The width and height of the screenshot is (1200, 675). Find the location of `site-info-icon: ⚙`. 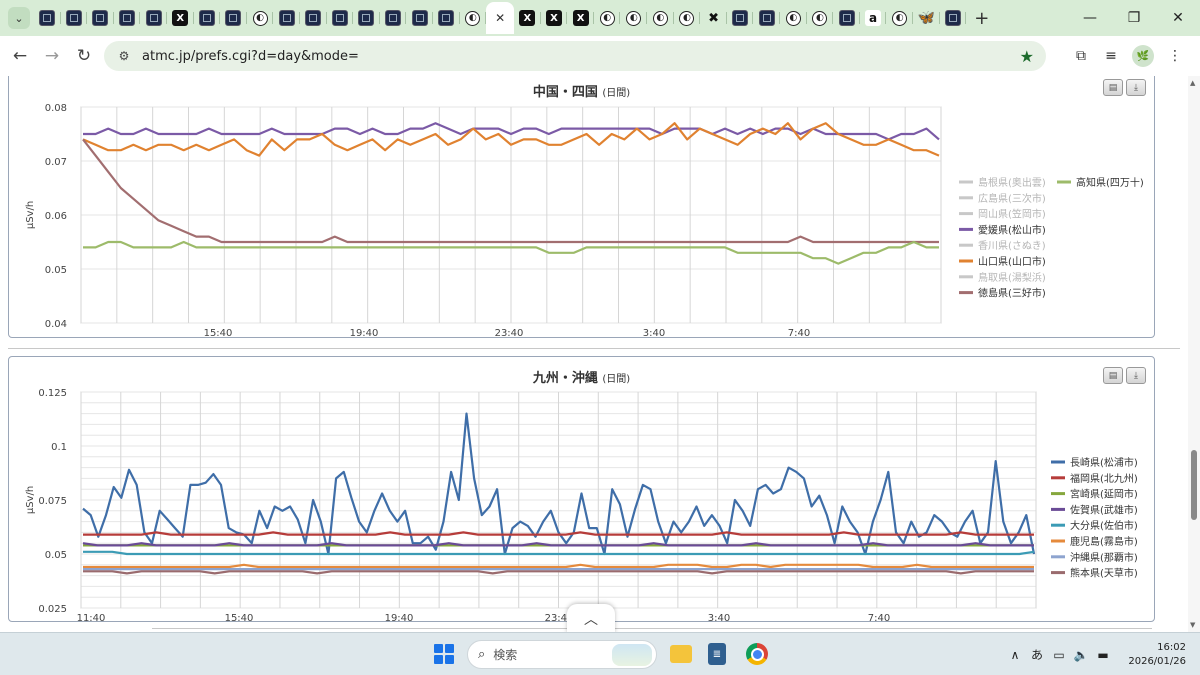

site-info-icon: ⚙ is located at coordinates (124, 56).